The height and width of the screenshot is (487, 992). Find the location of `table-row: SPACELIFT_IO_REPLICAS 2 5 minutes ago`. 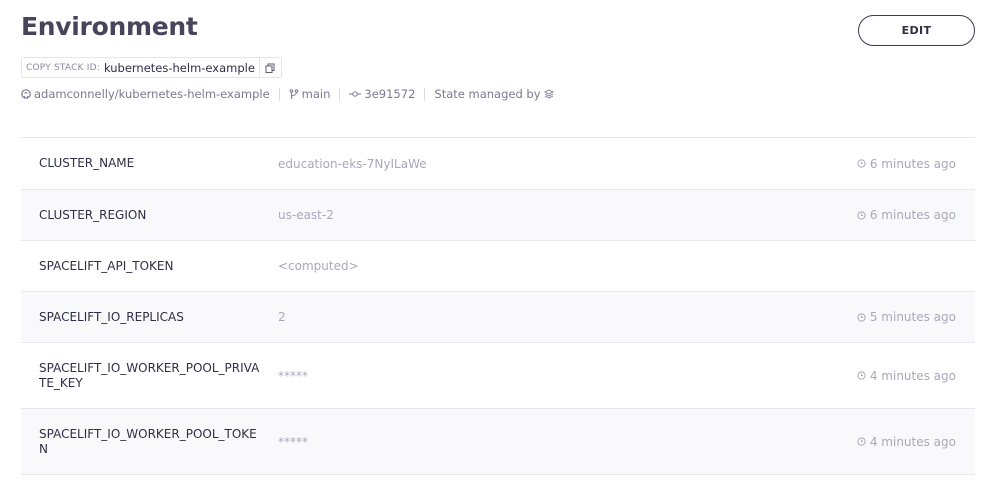

table-row: SPACELIFT_IO_REPLICAS 2 5 minutes ago is located at coordinates (498, 317).